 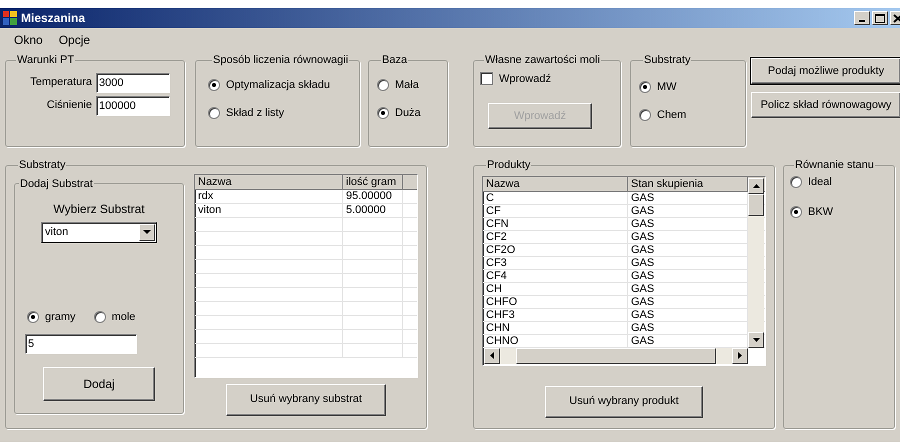 I want to click on input-field: 3000, so click(x=133, y=82).